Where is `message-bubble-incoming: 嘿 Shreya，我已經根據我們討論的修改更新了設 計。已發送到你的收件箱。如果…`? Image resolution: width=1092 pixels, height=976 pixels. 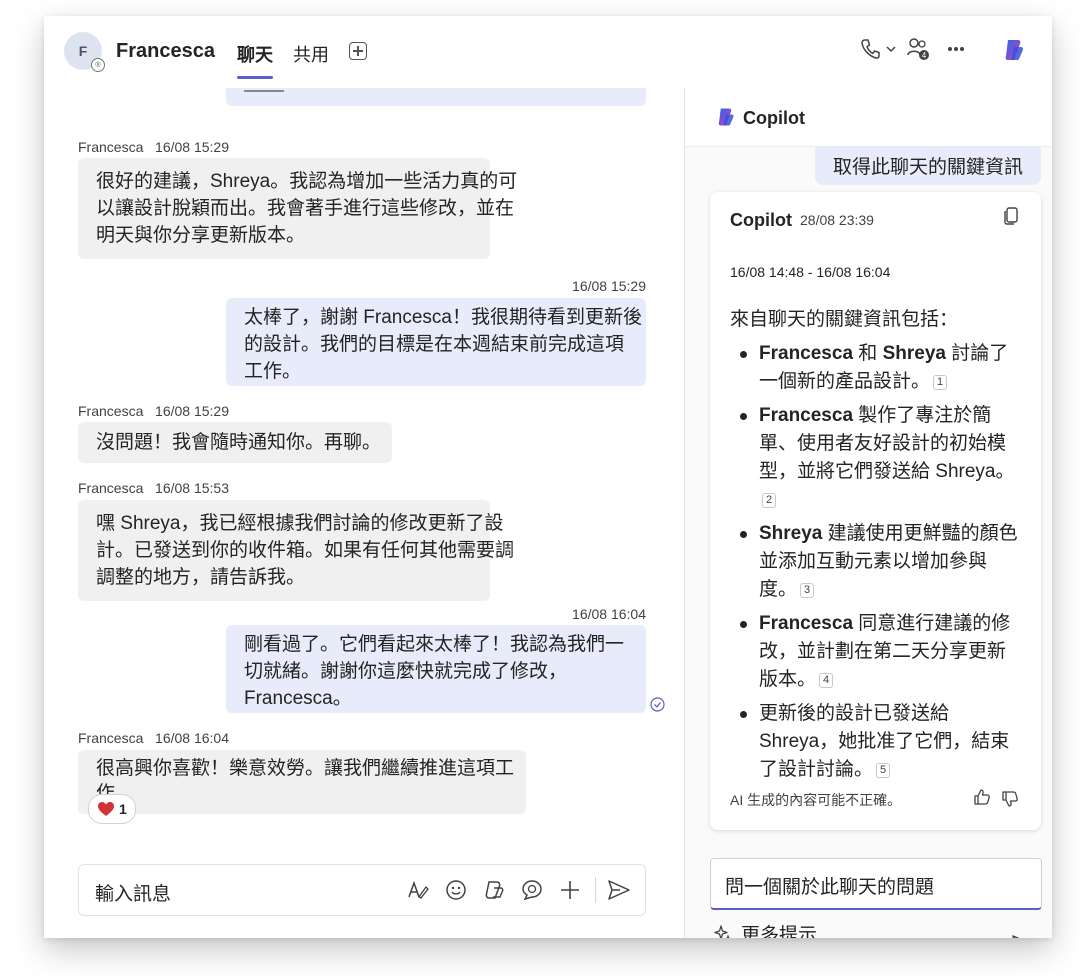
message-bubble-incoming: 嘿 Shreya，我已經根據我們討論的修改更新了設 計。已發送到你的收件箱。如果… is located at coordinates (296, 550).